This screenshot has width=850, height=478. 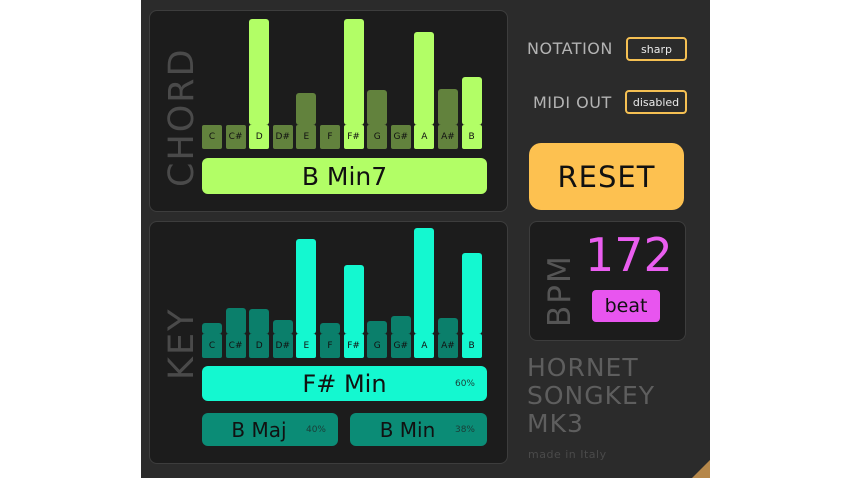 I want to click on chord-note-Dsharp: D#, so click(x=282, y=137).